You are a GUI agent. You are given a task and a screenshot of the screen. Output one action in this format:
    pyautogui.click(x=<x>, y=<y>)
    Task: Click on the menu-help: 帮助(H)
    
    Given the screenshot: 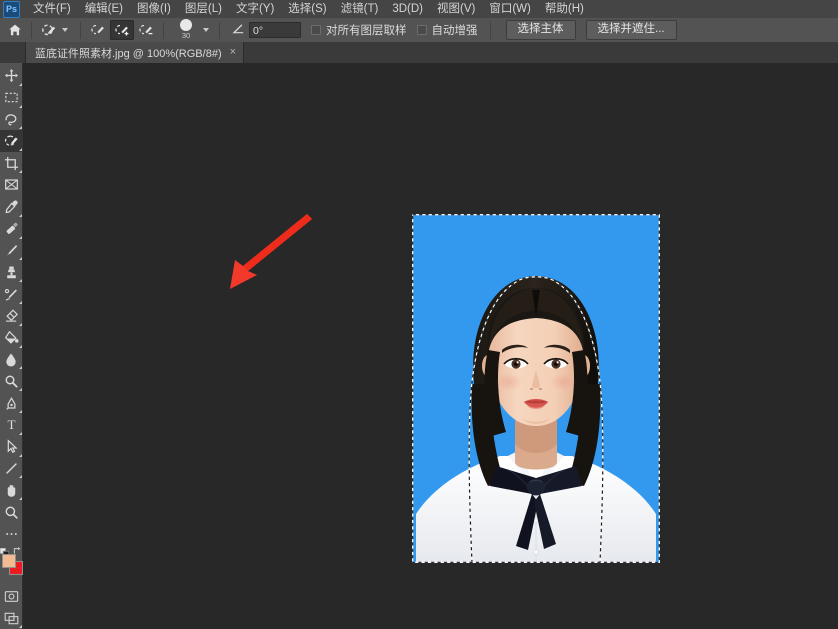 What is the action you would take?
    pyautogui.click(x=564, y=9)
    